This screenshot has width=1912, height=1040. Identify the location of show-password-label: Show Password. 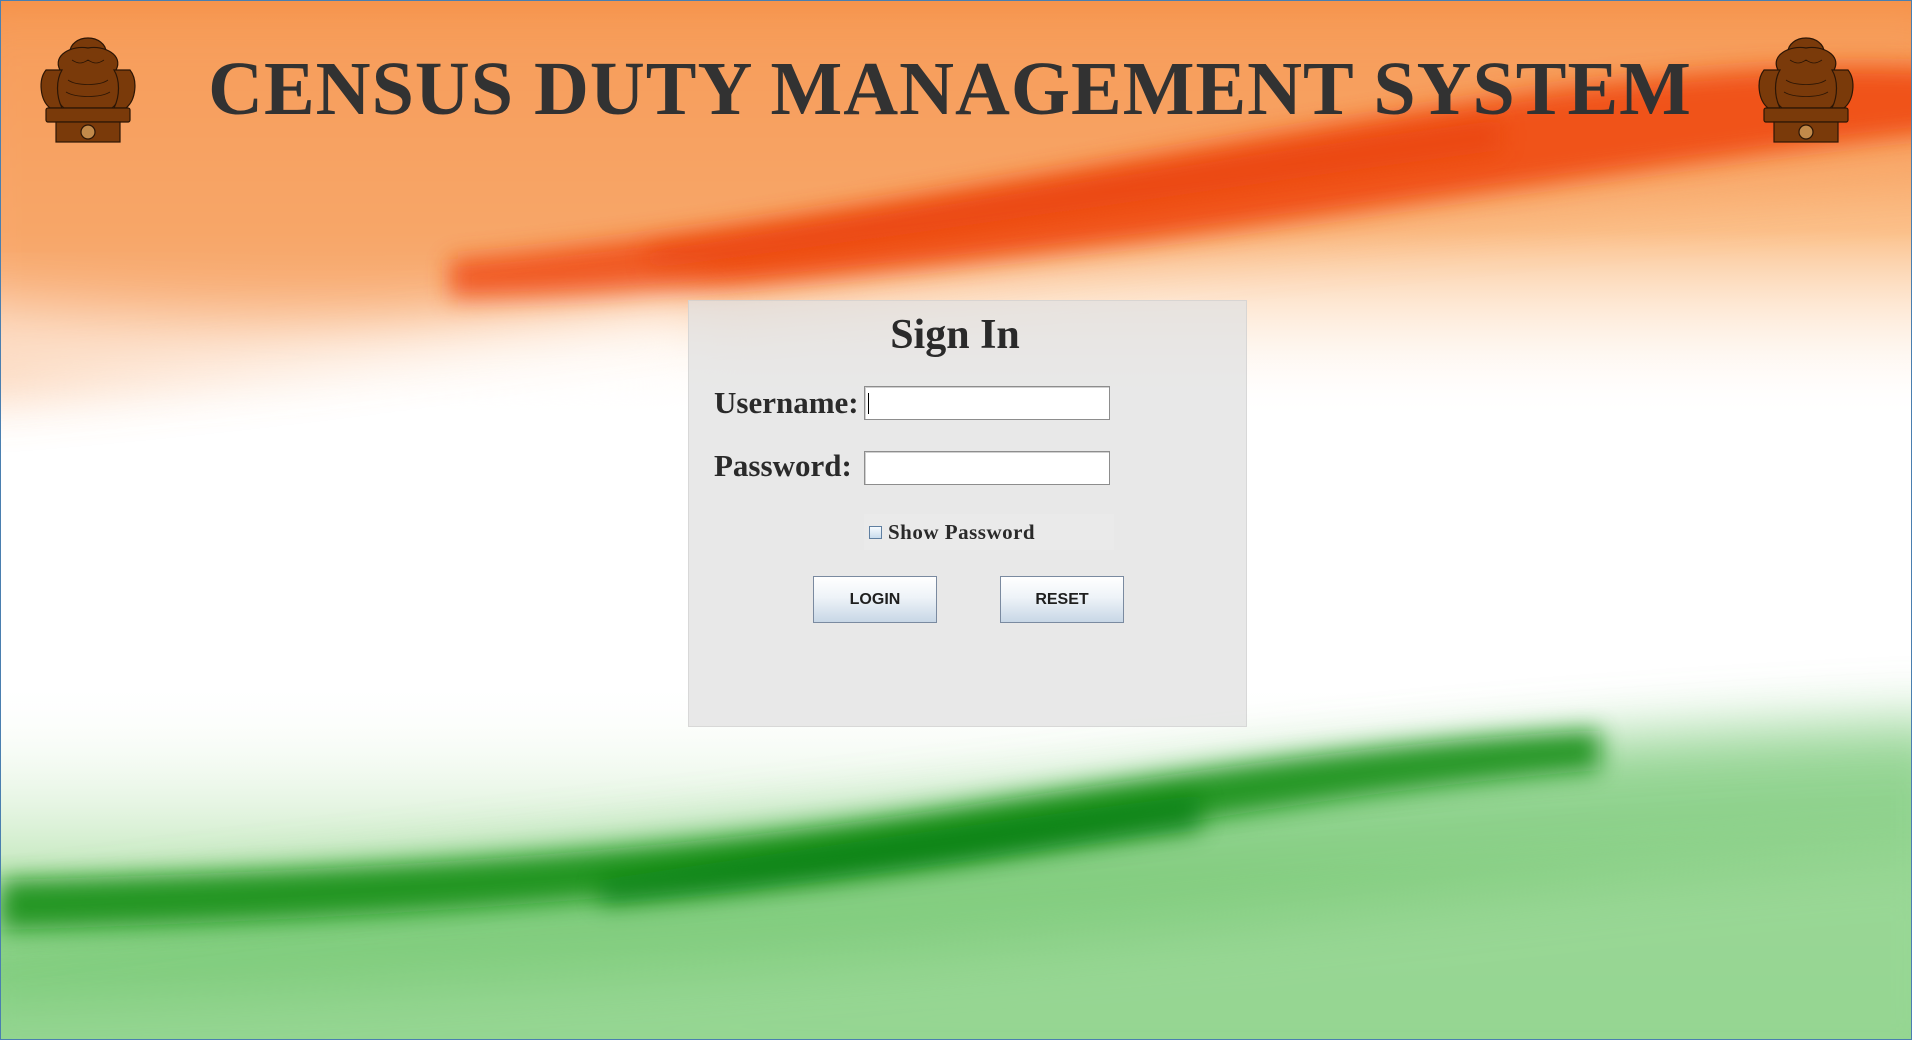
(962, 531).